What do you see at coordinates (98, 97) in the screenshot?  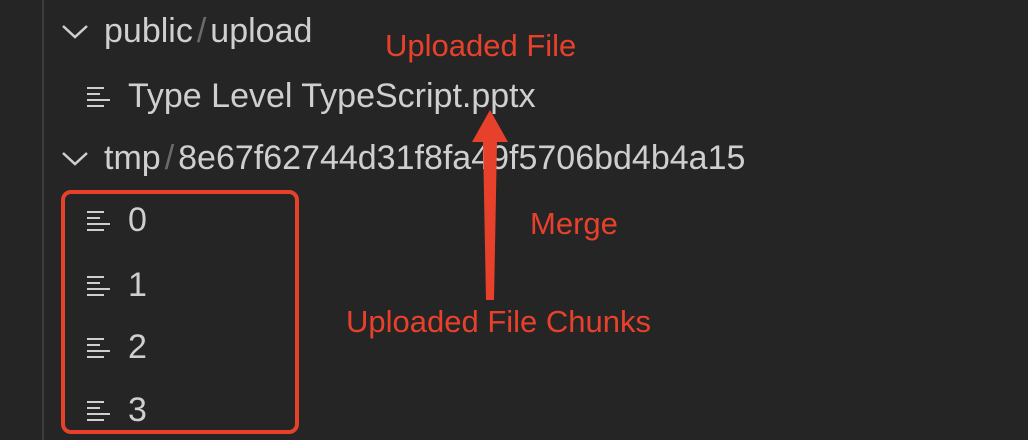 I see `file-lines-icon` at bounding box center [98, 97].